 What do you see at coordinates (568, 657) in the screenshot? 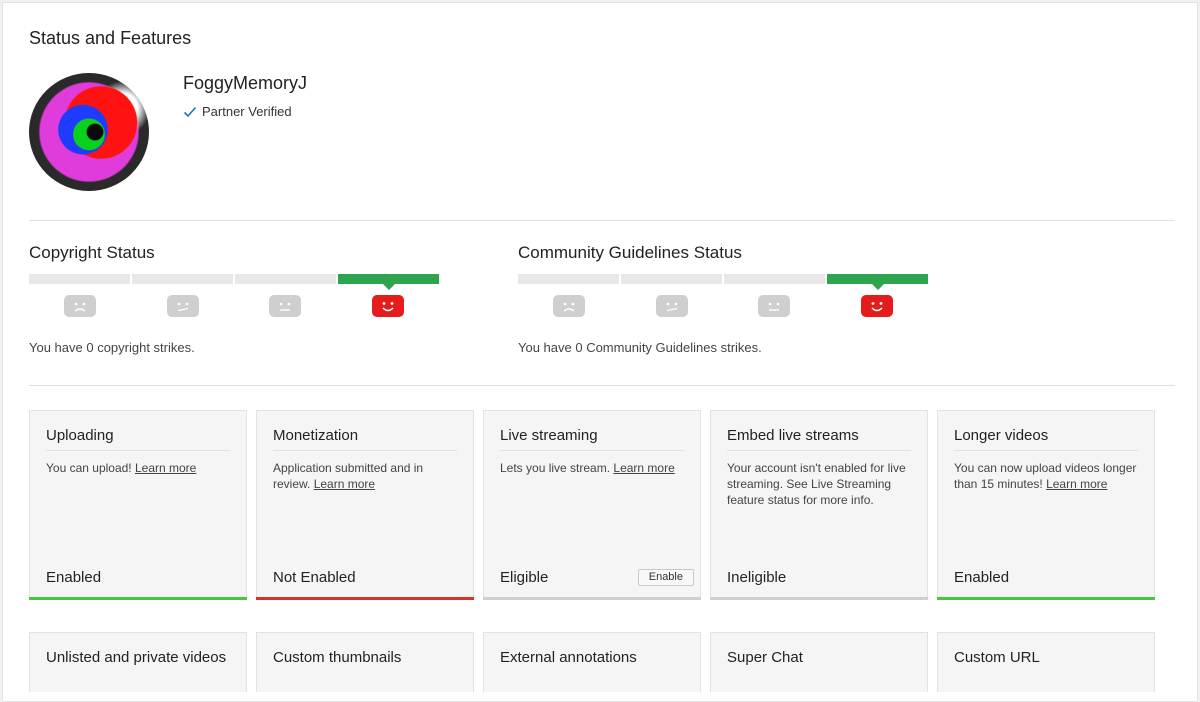
I see `feature-title: External annotations` at bounding box center [568, 657].